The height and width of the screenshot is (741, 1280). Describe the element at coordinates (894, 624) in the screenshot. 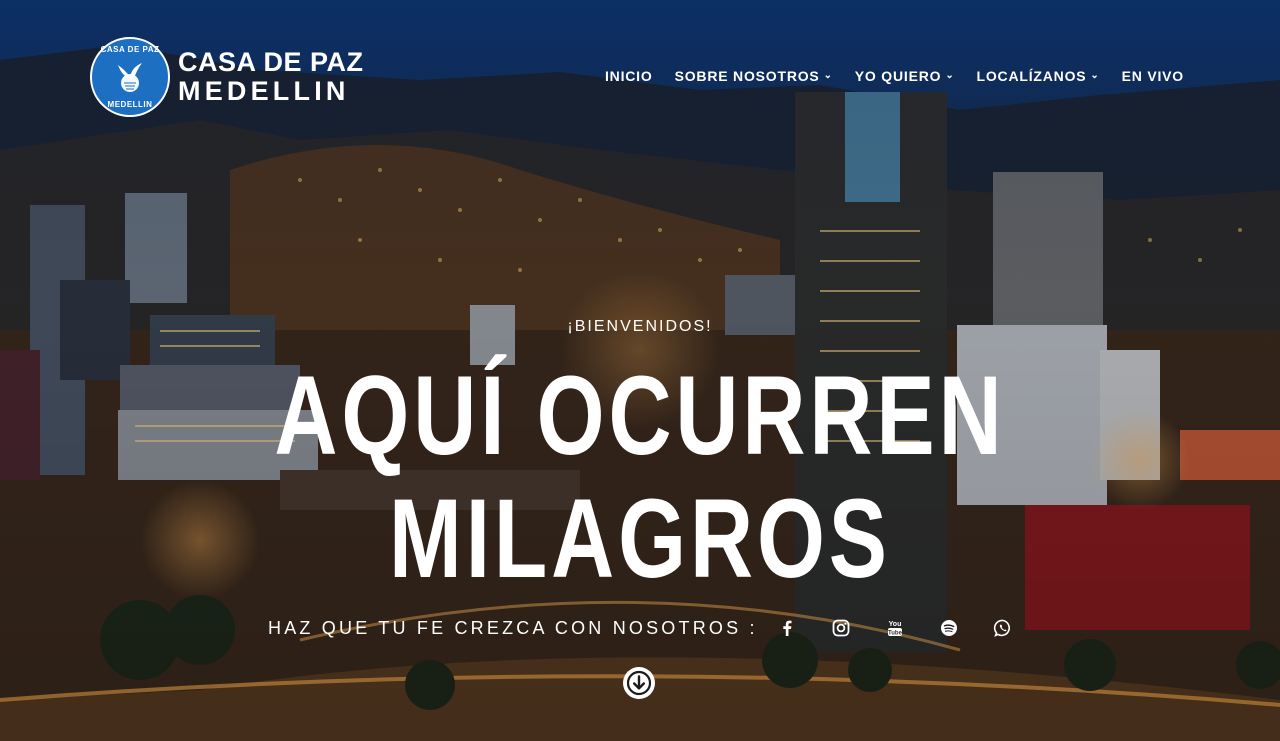

I see `svg-text: You` at that location.